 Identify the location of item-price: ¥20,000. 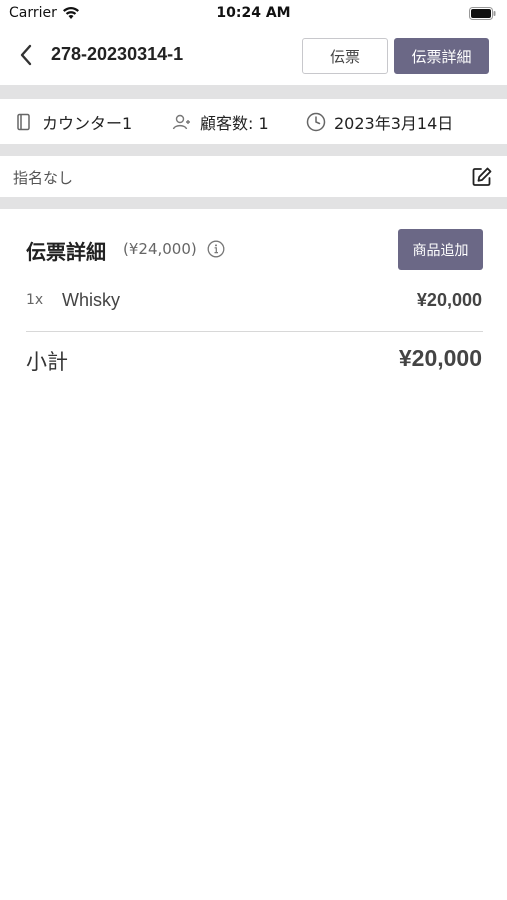
(449, 300).